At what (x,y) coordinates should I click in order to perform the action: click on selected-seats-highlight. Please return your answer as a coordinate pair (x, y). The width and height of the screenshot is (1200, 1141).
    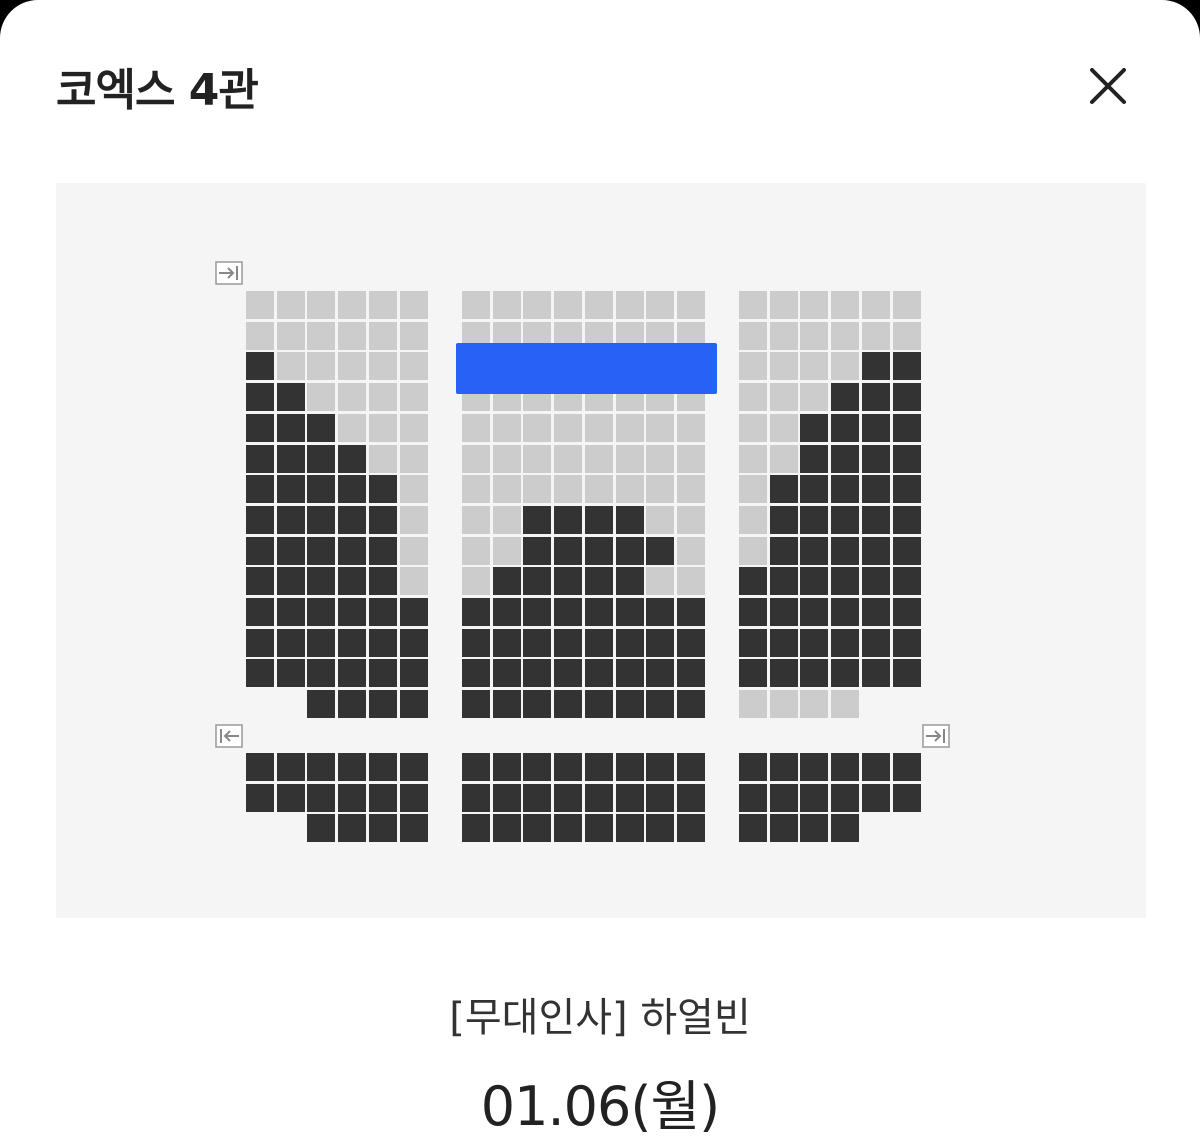
    Looking at the image, I should click on (586, 368).